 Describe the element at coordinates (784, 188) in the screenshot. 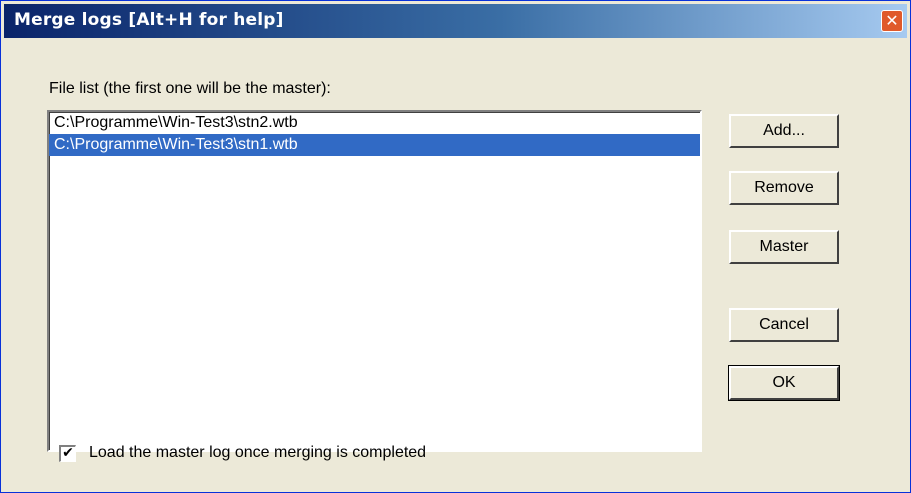

I see `remove-button: Remove` at that location.